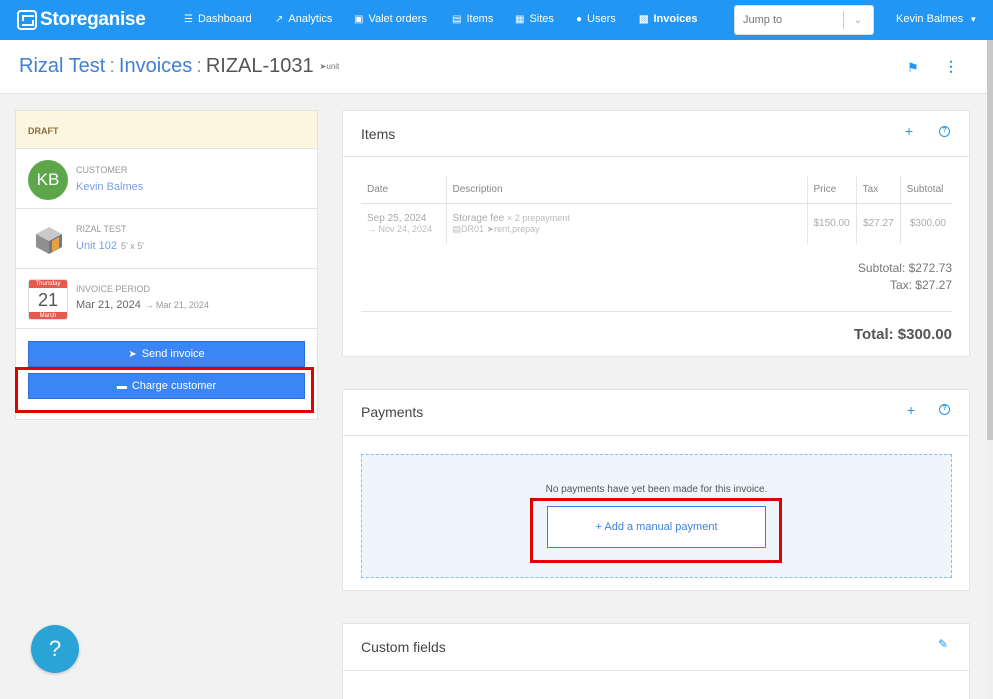 The height and width of the screenshot is (699, 993). Describe the element at coordinates (831, 223) in the screenshot. I see `item-price: $150.00` at that location.